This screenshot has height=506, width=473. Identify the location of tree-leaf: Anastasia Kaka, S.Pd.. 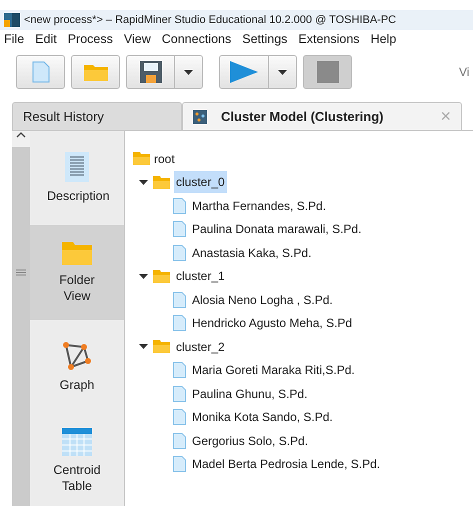
(252, 253).